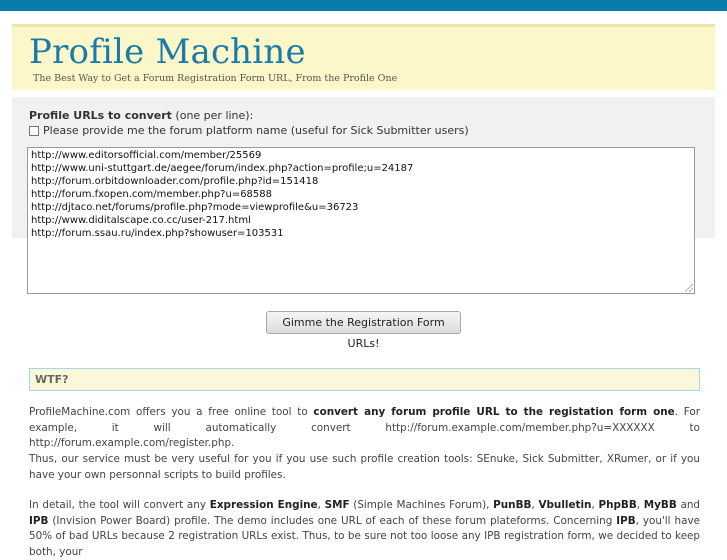 The image size is (727, 560). What do you see at coordinates (660, 505) in the screenshot?
I see `text-bold: MyBB` at bounding box center [660, 505].